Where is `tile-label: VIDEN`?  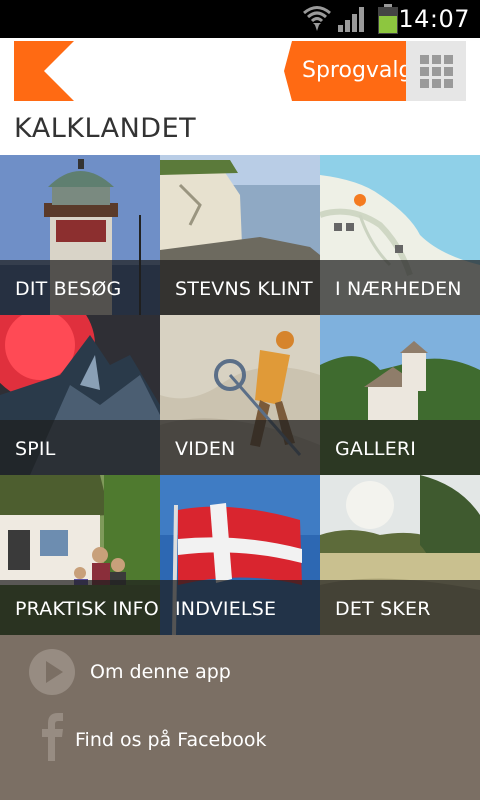
tile-label: VIDEN is located at coordinates (205, 449).